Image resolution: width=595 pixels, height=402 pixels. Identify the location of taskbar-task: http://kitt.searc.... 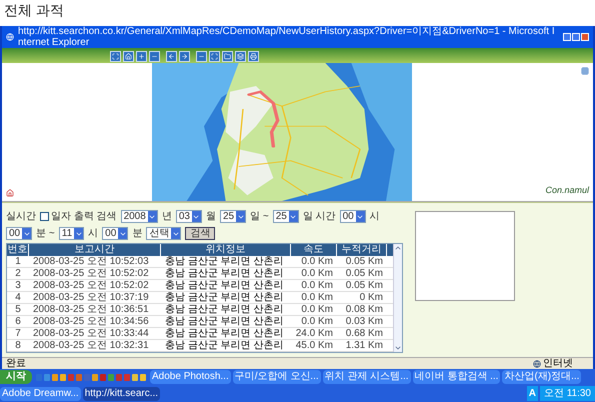
(121, 393).